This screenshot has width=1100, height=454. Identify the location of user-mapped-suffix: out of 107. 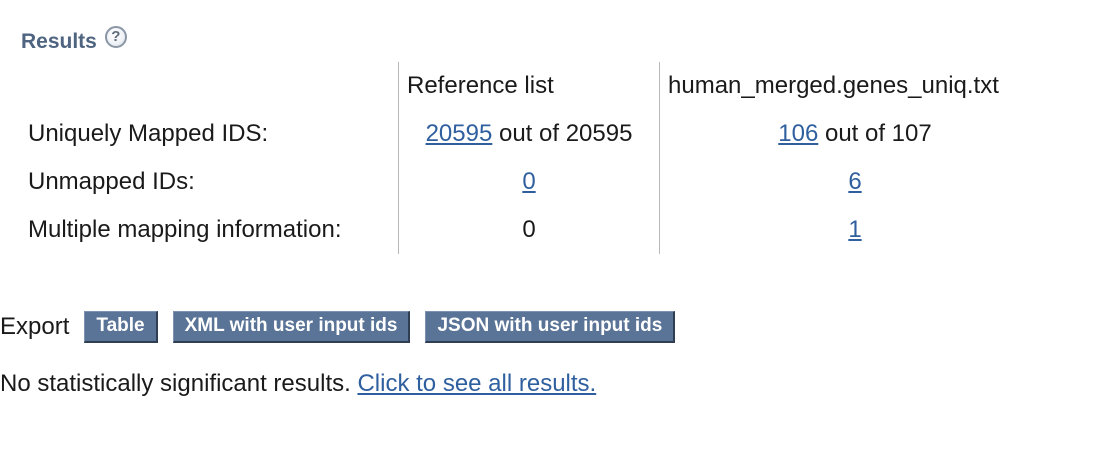
(875, 133).